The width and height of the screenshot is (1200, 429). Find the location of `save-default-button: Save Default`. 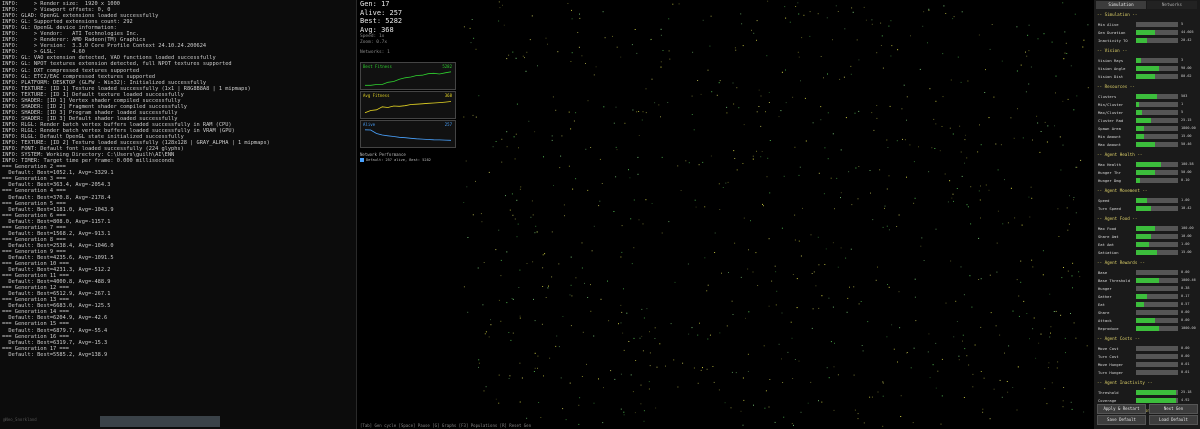

save-default-button: Save Default is located at coordinates (1121, 420).